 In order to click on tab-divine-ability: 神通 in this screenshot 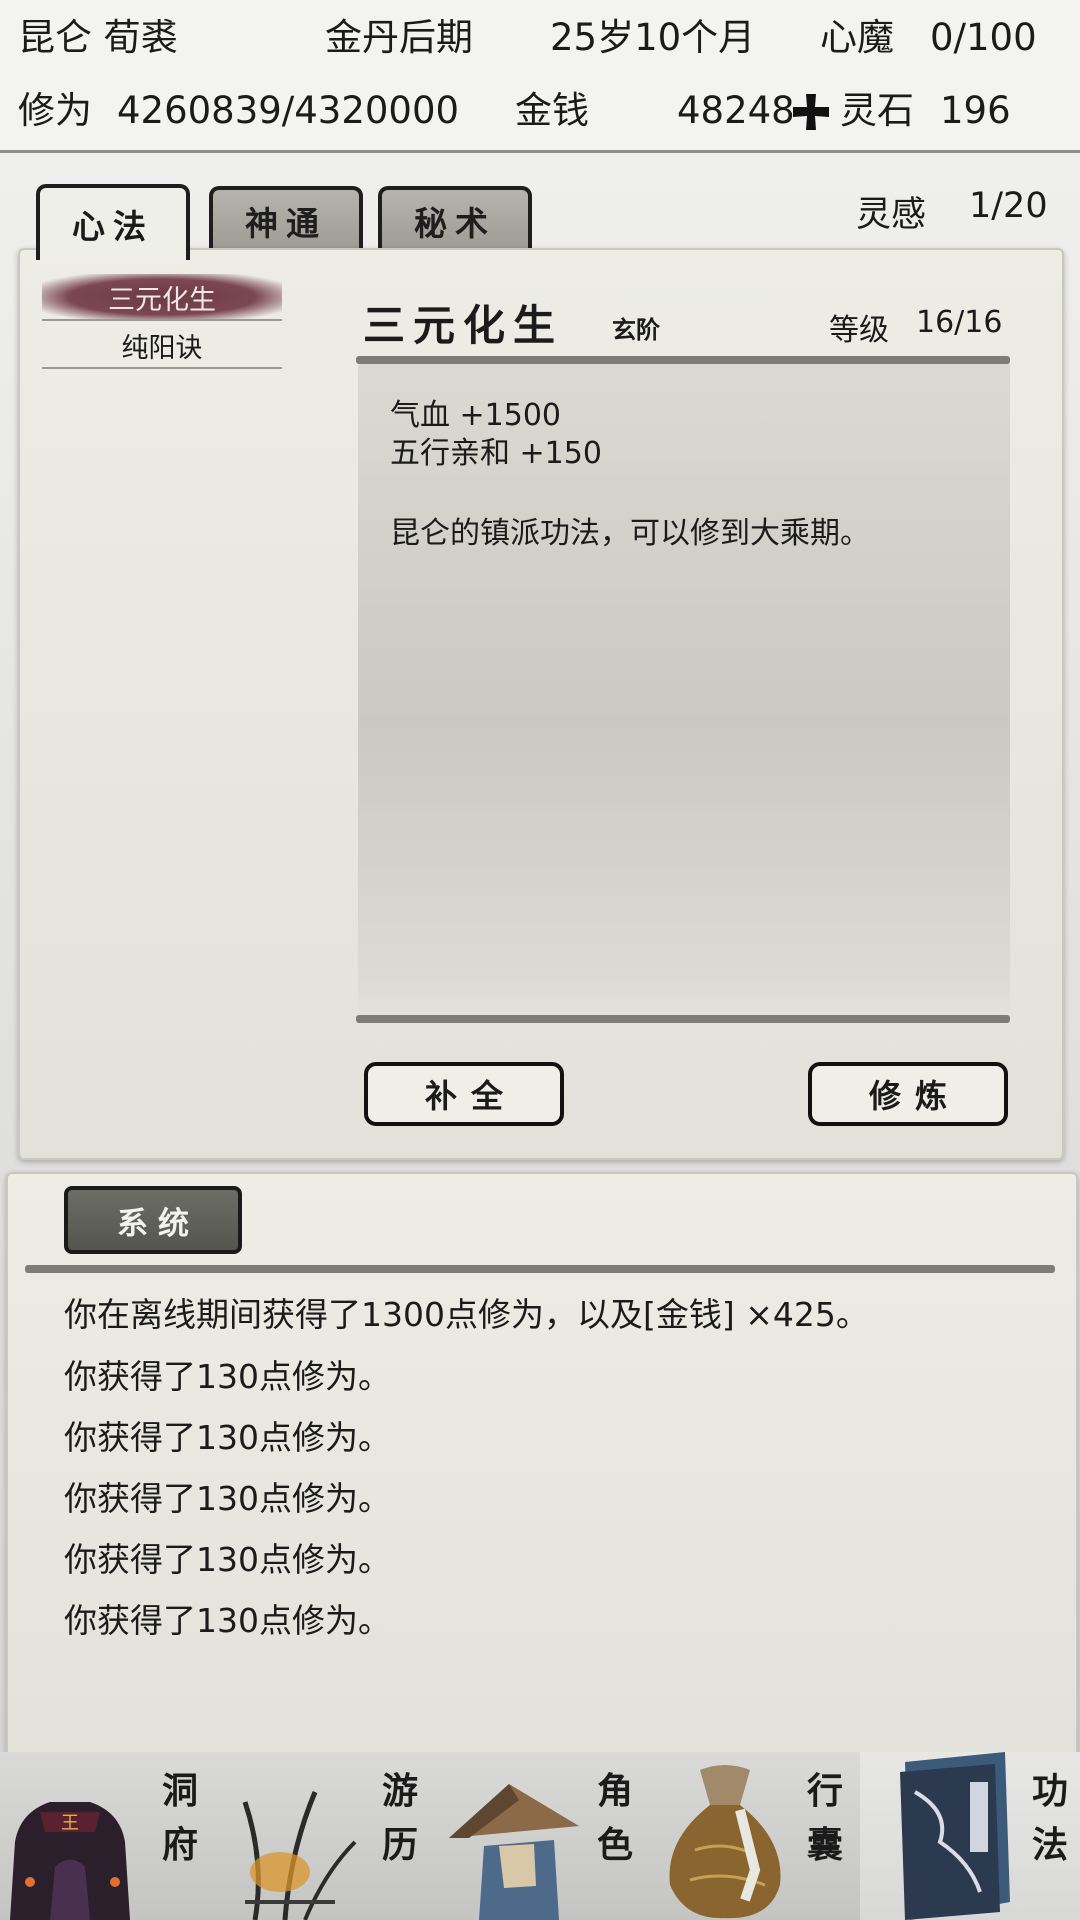, I will do `click(286, 219)`.